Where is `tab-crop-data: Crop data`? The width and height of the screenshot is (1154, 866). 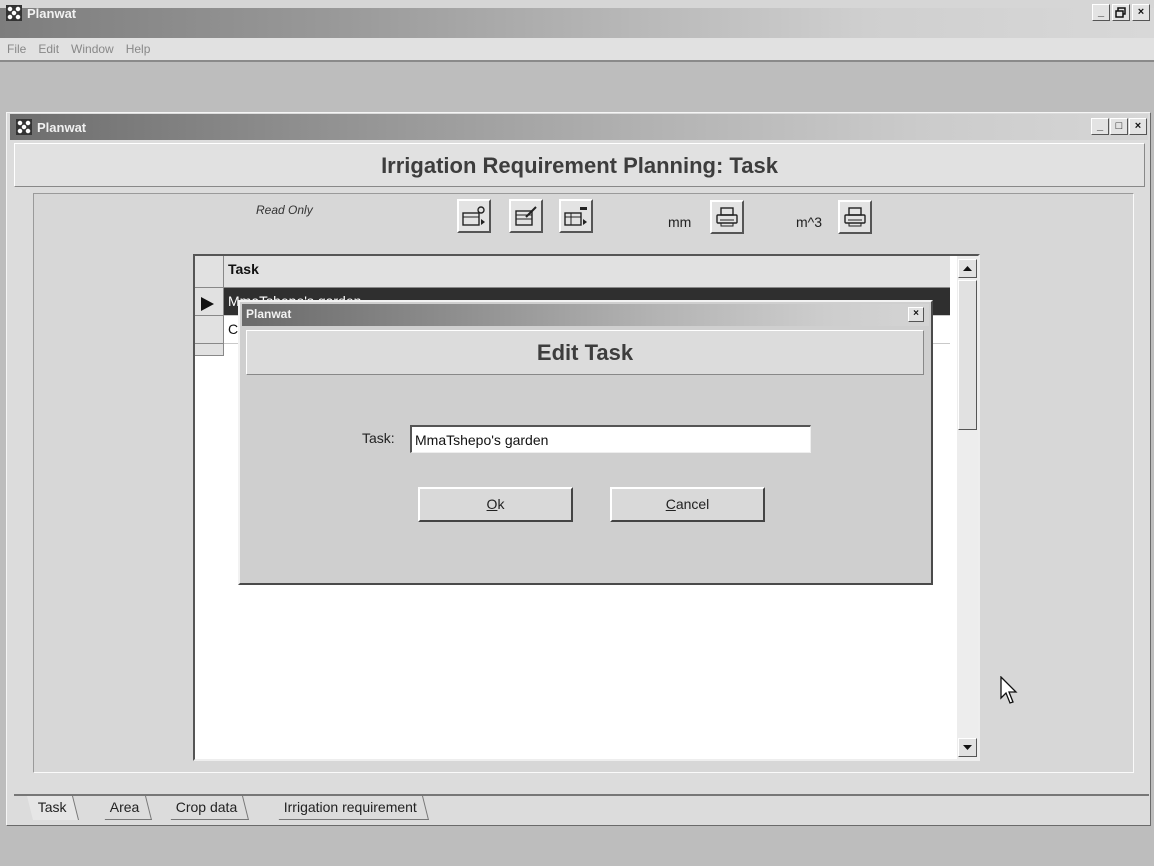 tab-crop-data: Crop data is located at coordinates (207, 808).